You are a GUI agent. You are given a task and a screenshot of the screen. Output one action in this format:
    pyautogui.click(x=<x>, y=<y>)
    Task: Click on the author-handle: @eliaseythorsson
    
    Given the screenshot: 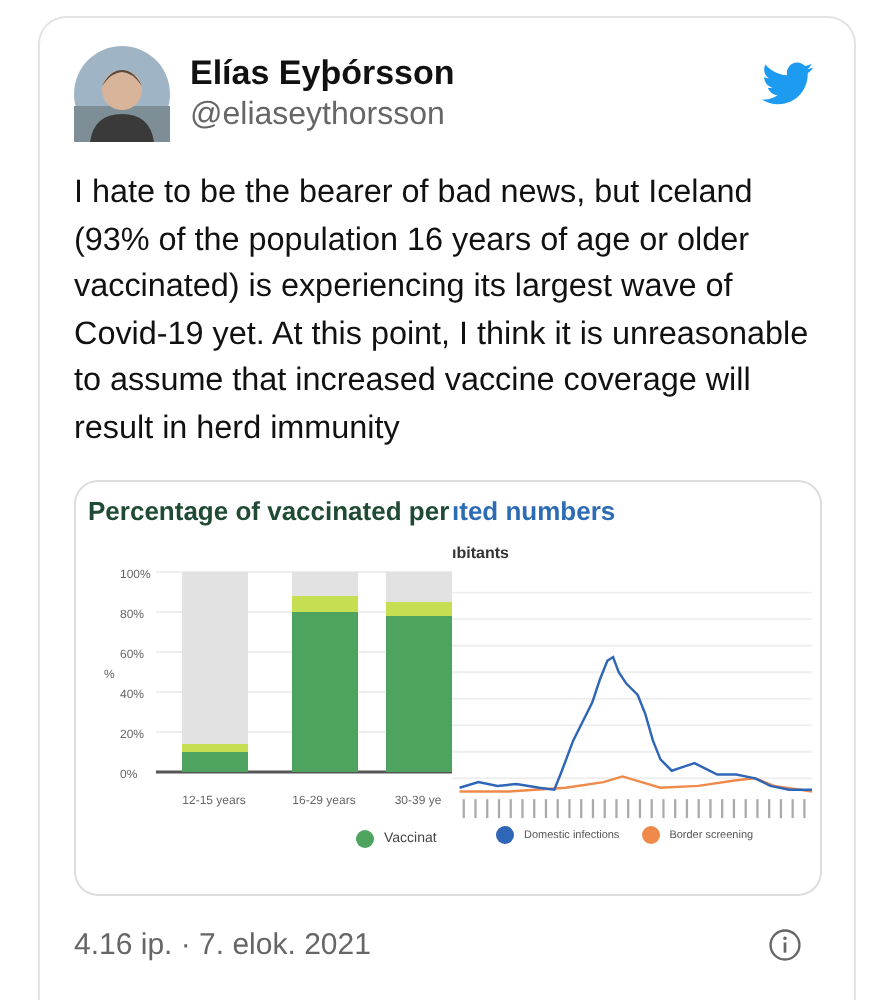 What is the action you would take?
    pyautogui.click(x=466, y=116)
    